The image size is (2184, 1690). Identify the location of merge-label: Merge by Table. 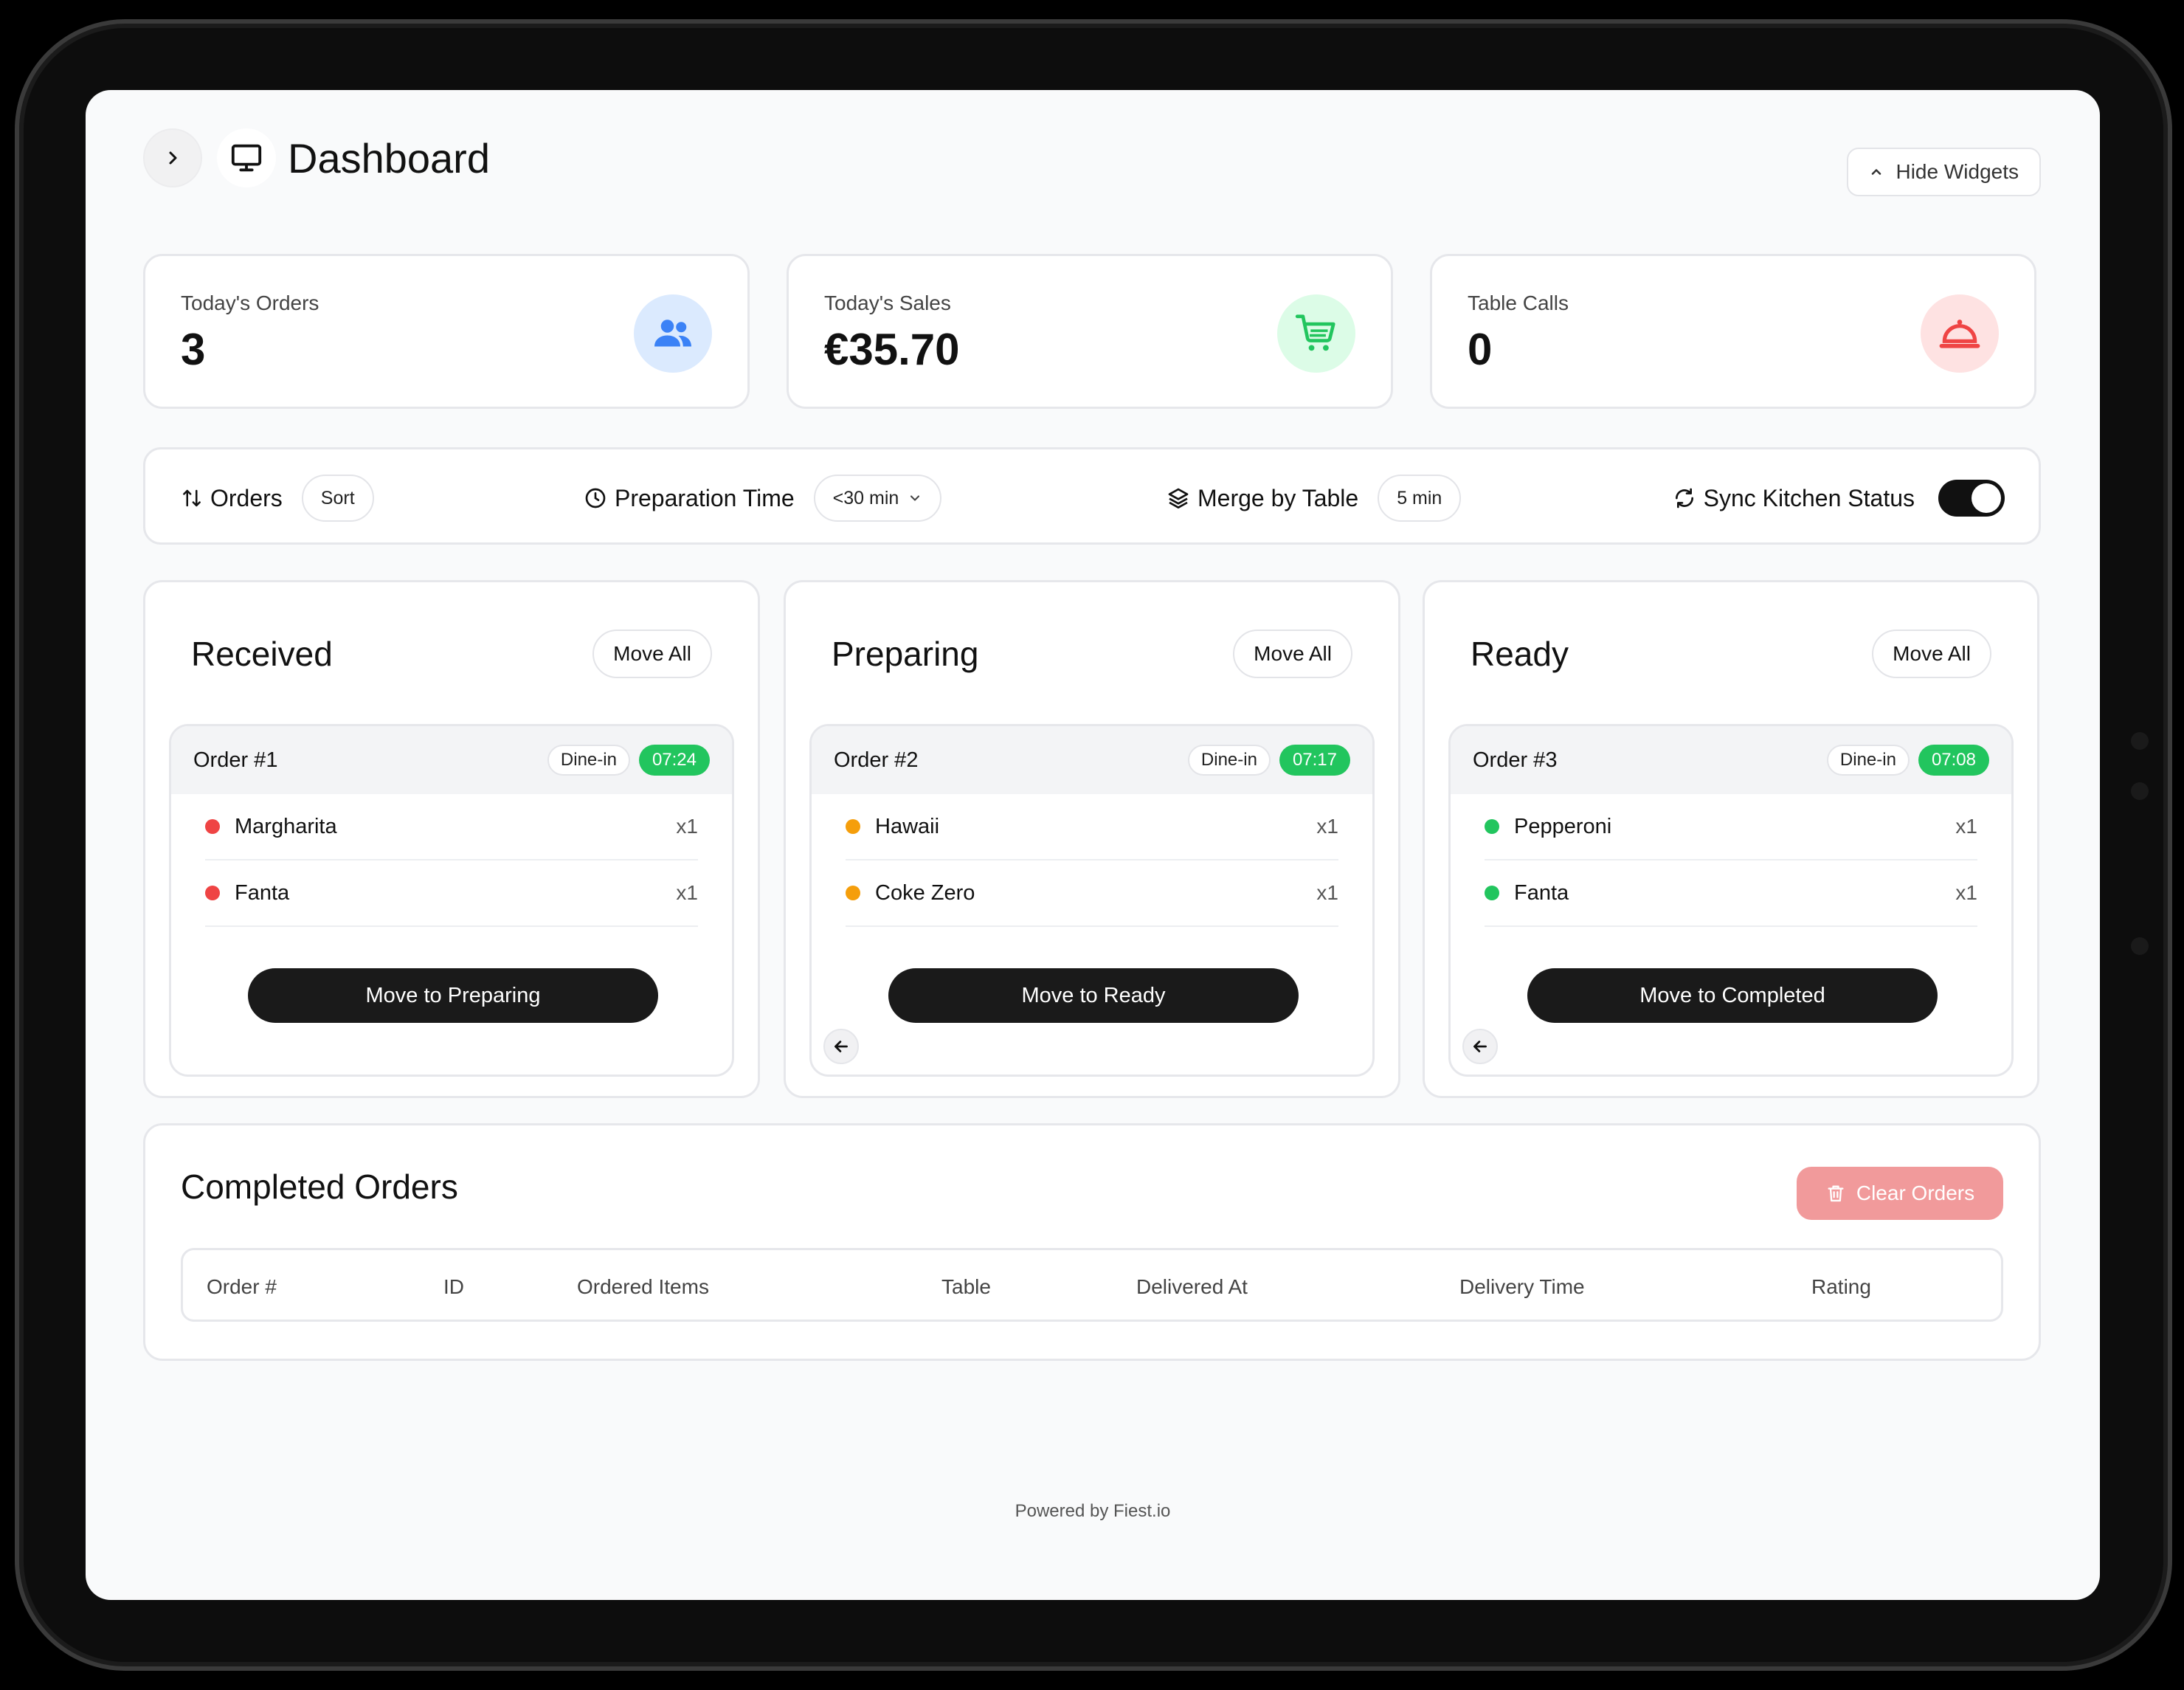
(1278, 498).